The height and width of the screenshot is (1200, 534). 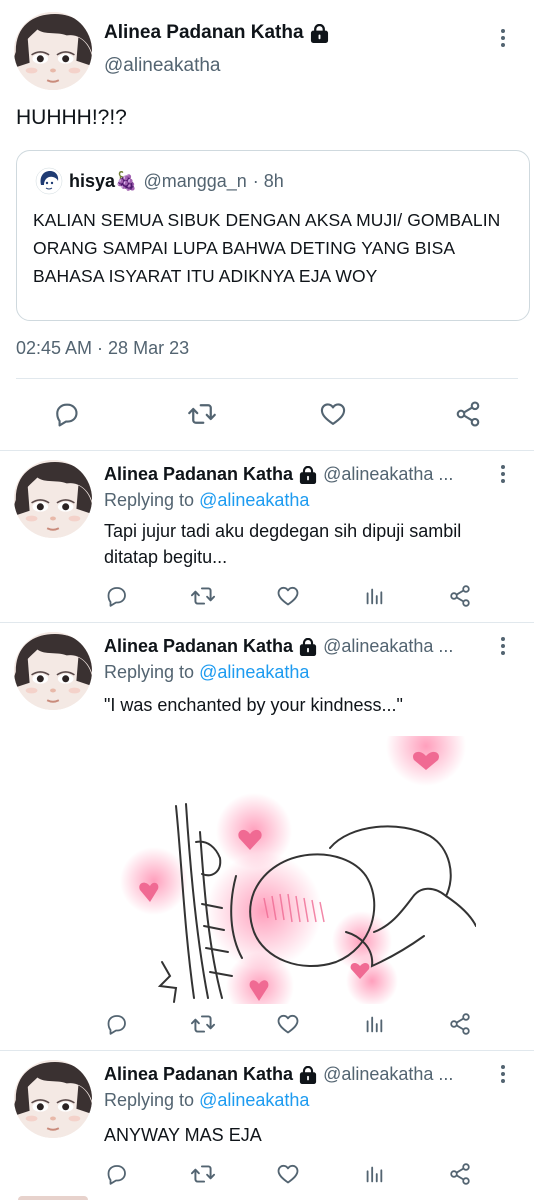 What do you see at coordinates (162, 66) in the screenshot?
I see `author-handle: @alineakatha` at bounding box center [162, 66].